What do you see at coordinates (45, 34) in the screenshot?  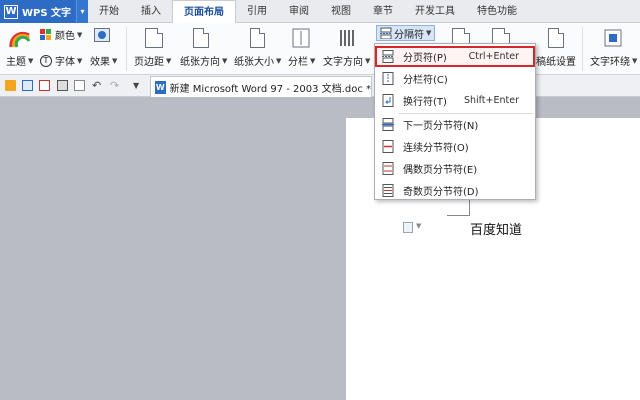 I see `color-palette-icon` at bounding box center [45, 34].